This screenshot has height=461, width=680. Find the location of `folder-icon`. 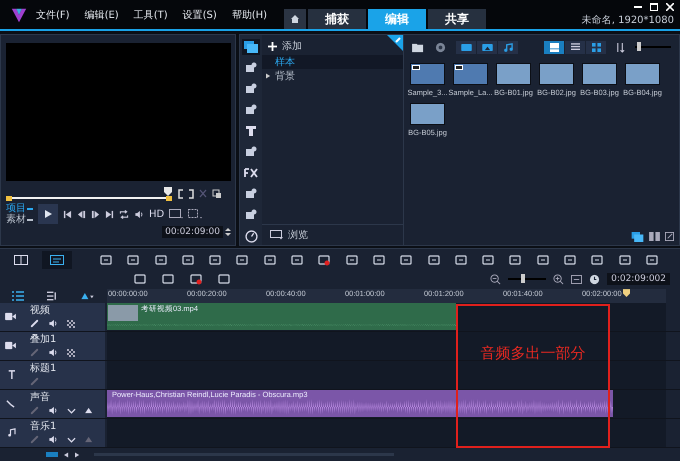

folder-icon is located at coordinates (418, 47).